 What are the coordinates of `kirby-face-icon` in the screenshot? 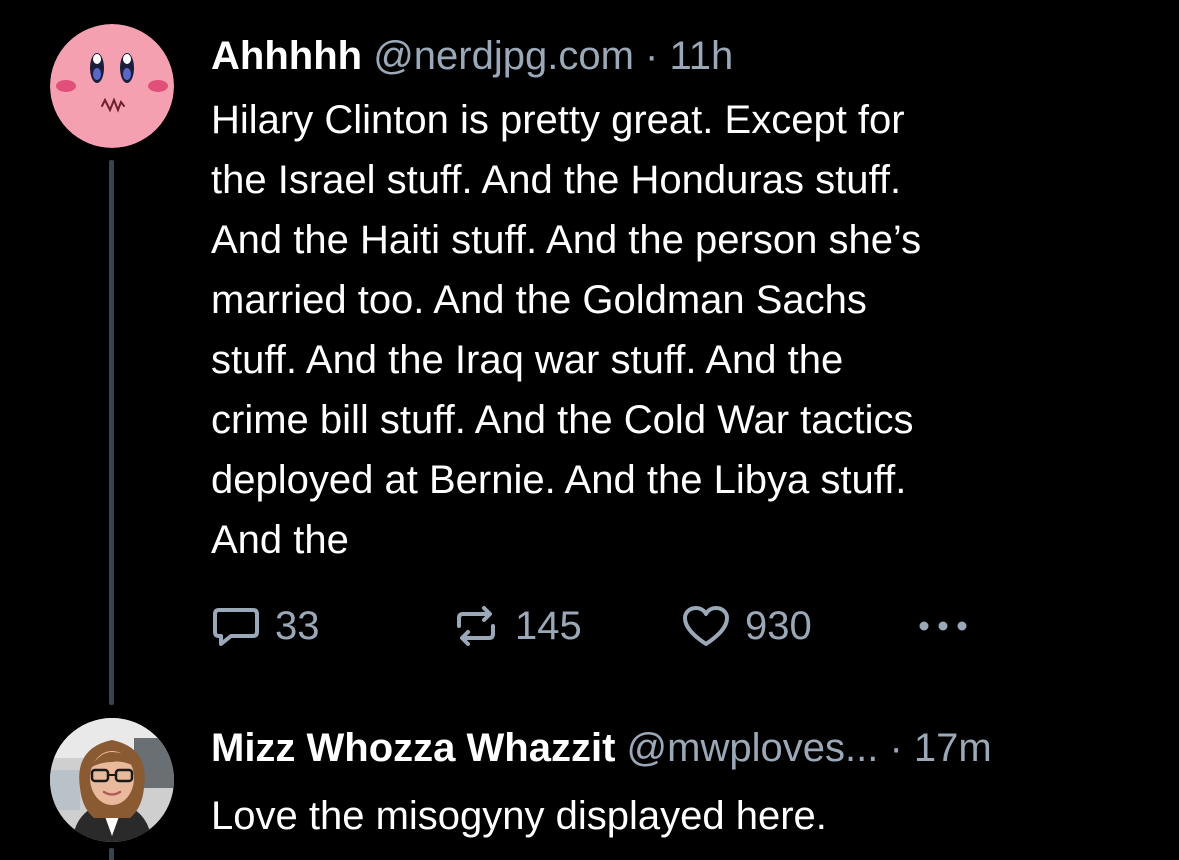 It's located at (112, 86).